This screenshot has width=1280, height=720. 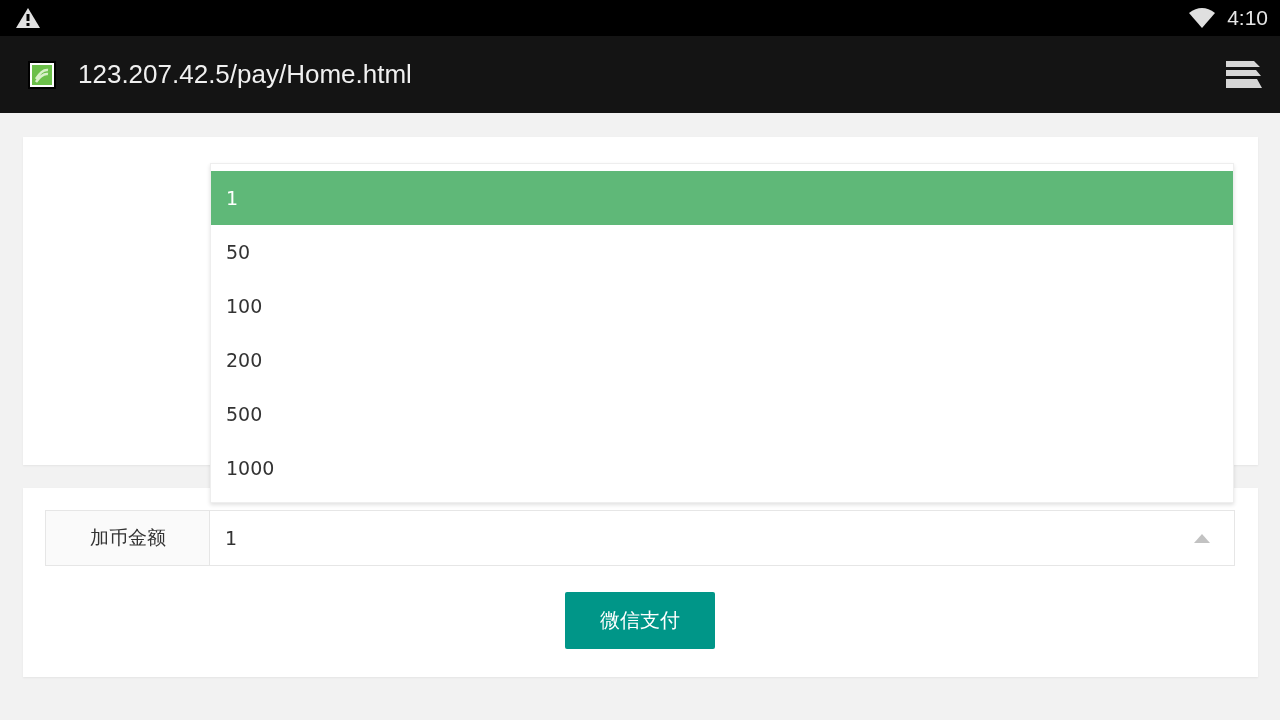 I want to click on wifi-icon, so click(x=1202, y=18).